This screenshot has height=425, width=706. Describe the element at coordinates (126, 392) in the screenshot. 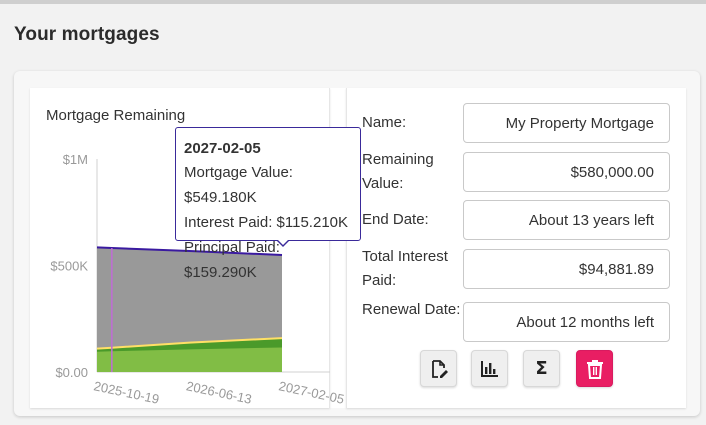

I see `x-tick-label: 2025-10-19` at that location.